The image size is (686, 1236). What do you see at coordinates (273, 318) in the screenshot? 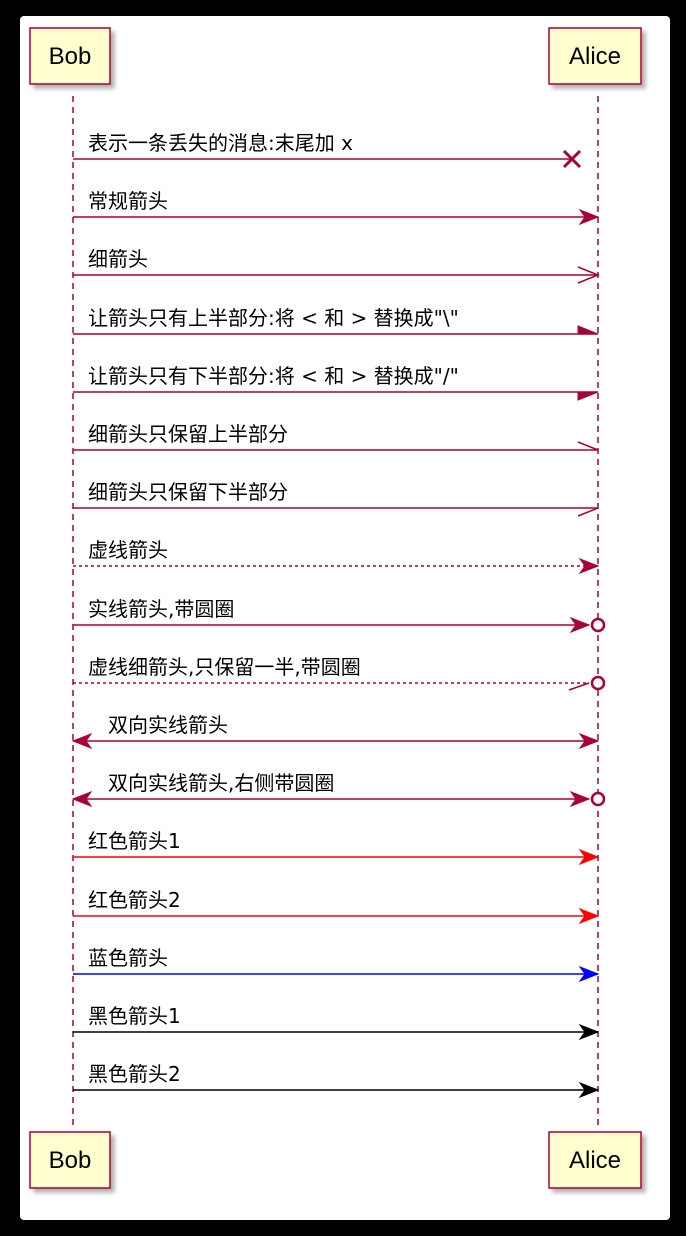
I see `message-label: 让箭头只有上半部分:将 < 和 > 替换成"\"` at bounding box center [273, 318].